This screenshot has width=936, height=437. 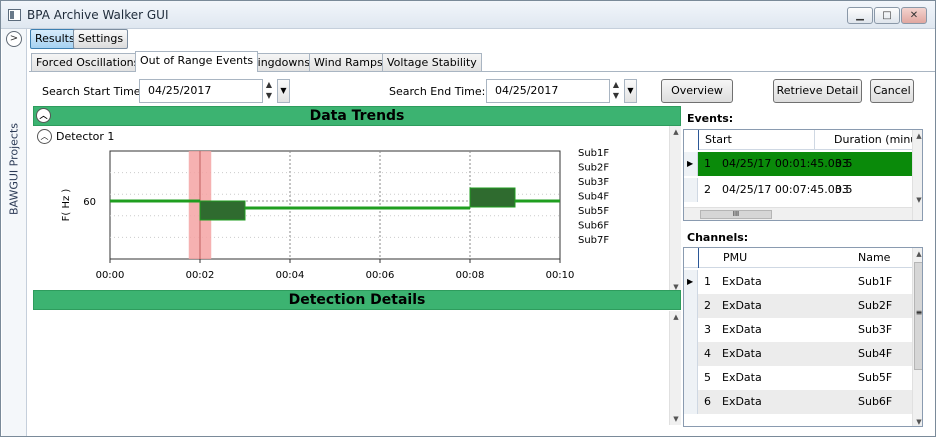 What do you see at coordinates (874, 257) in the screenshot?
I see `channels-col-name: Name` at bounding box center [874, 257].